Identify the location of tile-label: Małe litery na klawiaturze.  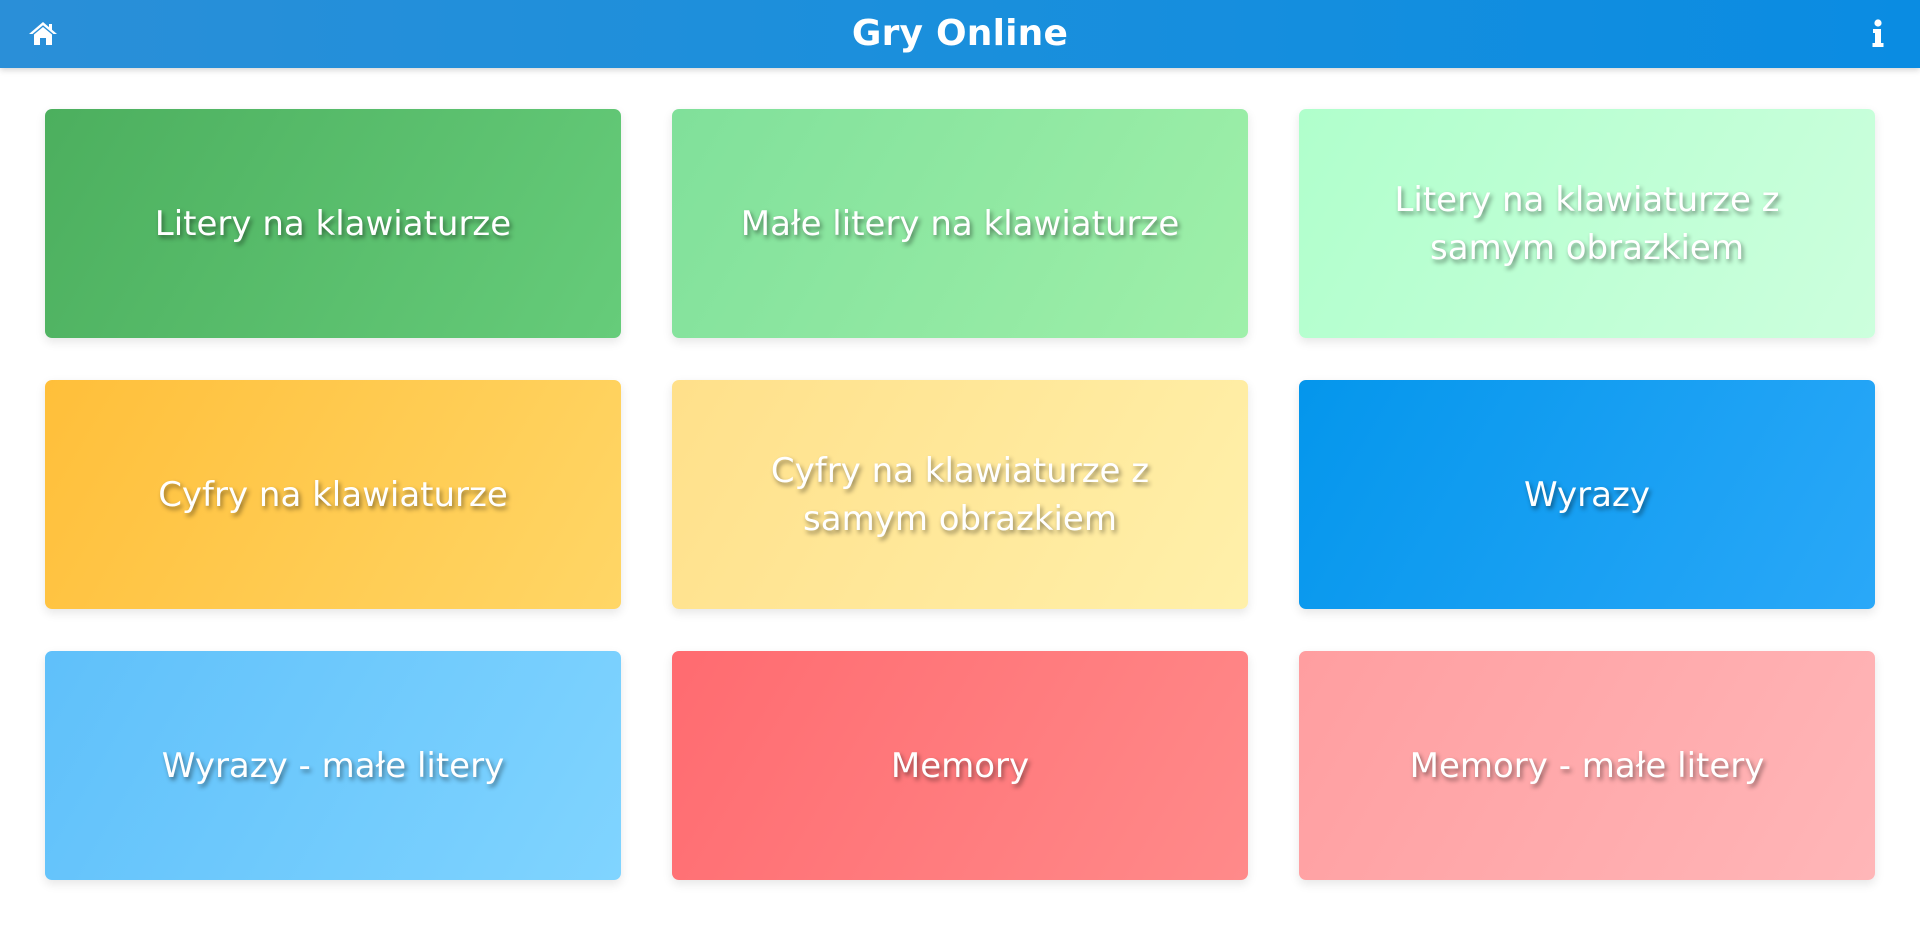
(960, 223).